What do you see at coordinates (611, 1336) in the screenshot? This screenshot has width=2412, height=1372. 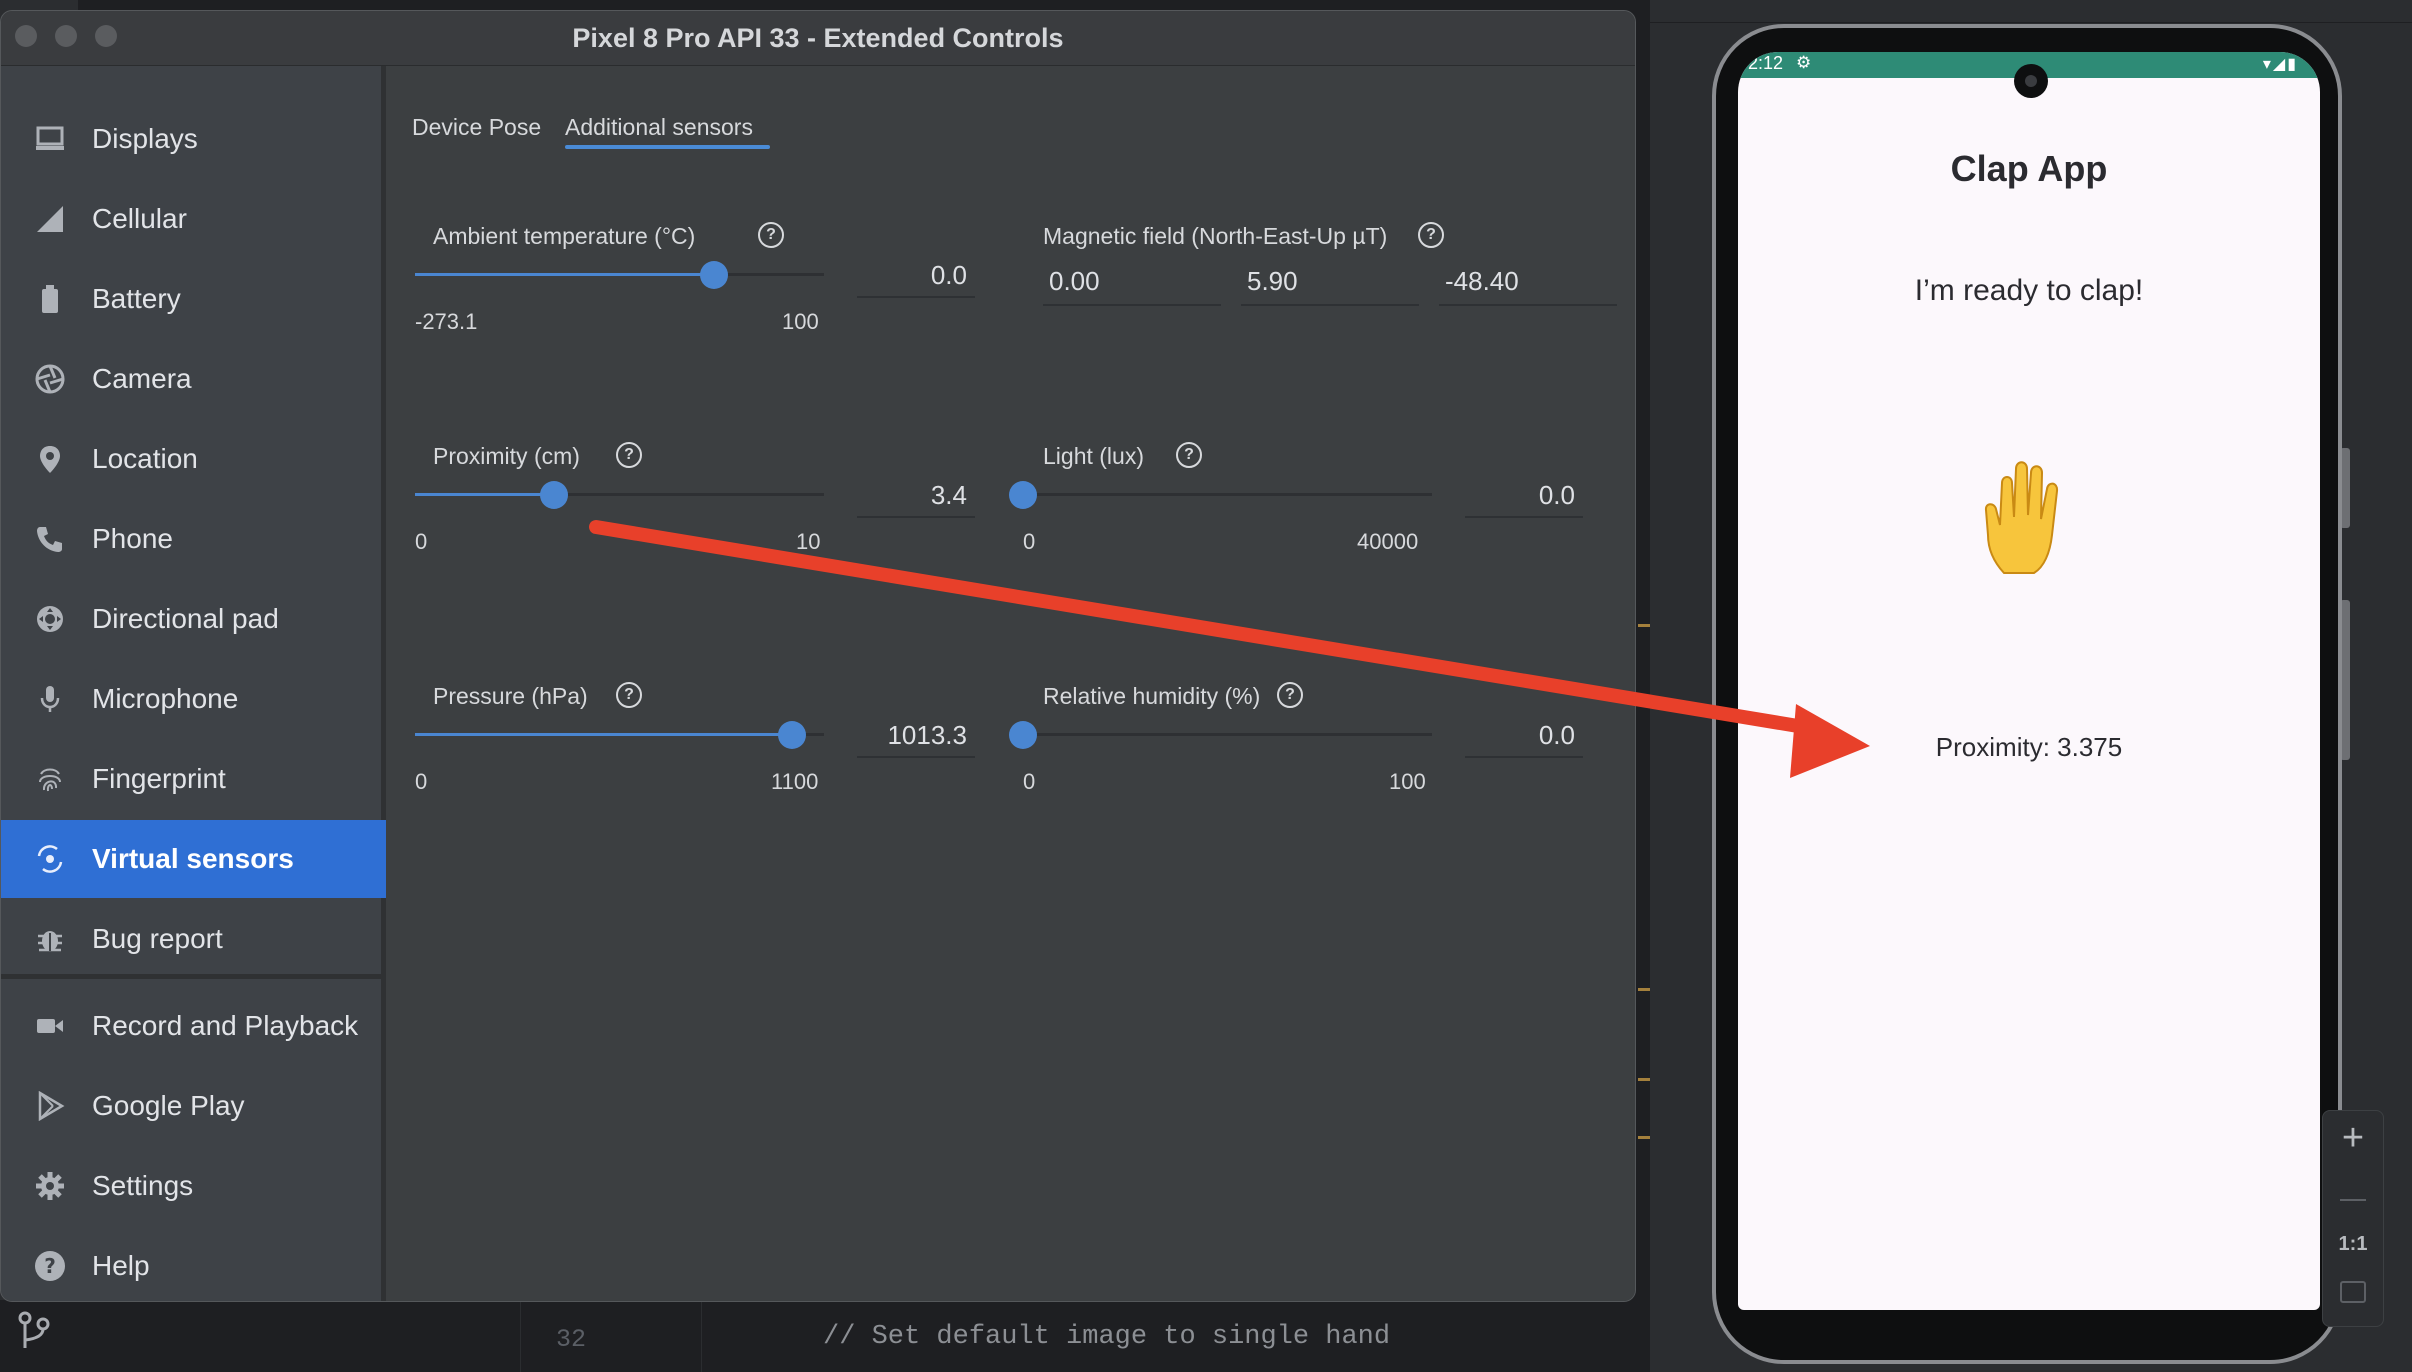 I see `editor-gutter` at bounding box center [611, 1336].